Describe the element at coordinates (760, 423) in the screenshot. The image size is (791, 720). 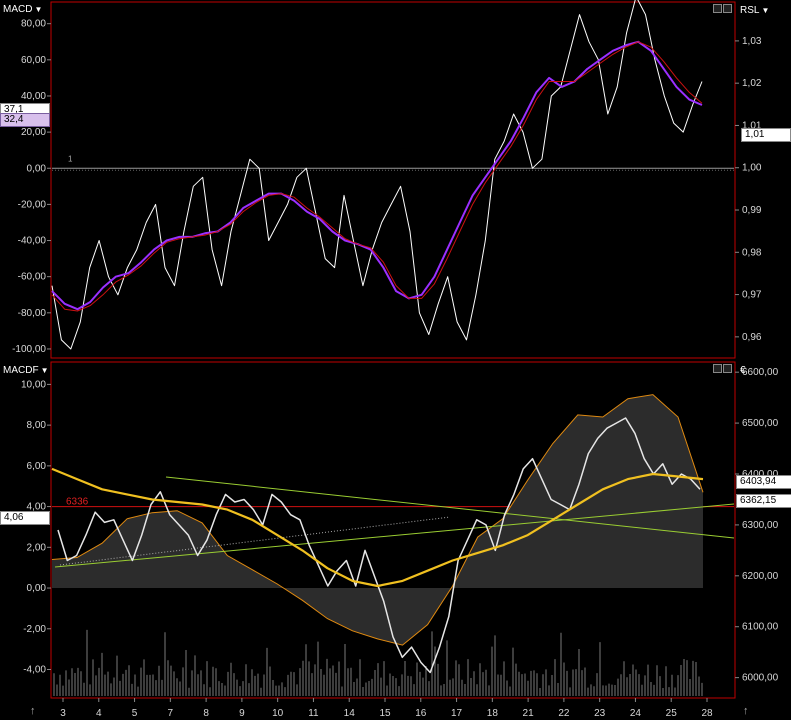
I see `y-tick-label: 6500,00` at that location.